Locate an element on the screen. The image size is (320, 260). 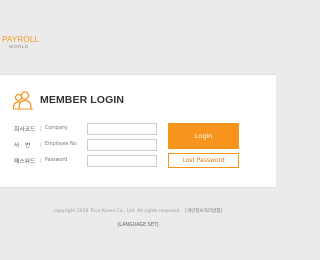
users-icon is located at coordinates (22, 100).